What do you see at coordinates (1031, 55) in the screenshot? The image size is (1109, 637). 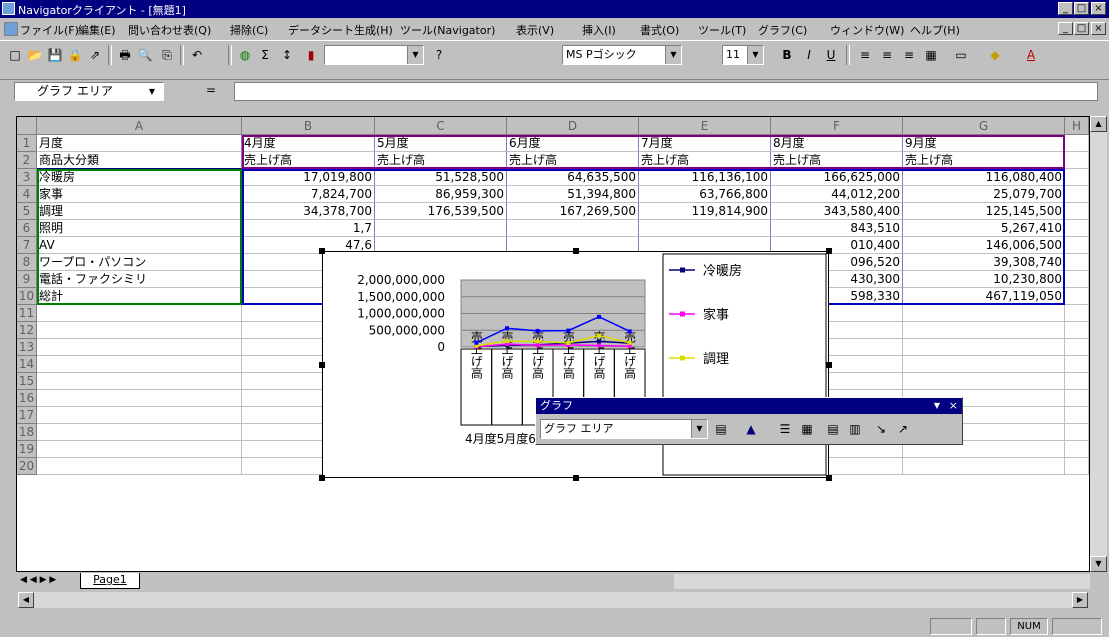 I see `font-color-icon: A` at bounding box center [1031, 55].